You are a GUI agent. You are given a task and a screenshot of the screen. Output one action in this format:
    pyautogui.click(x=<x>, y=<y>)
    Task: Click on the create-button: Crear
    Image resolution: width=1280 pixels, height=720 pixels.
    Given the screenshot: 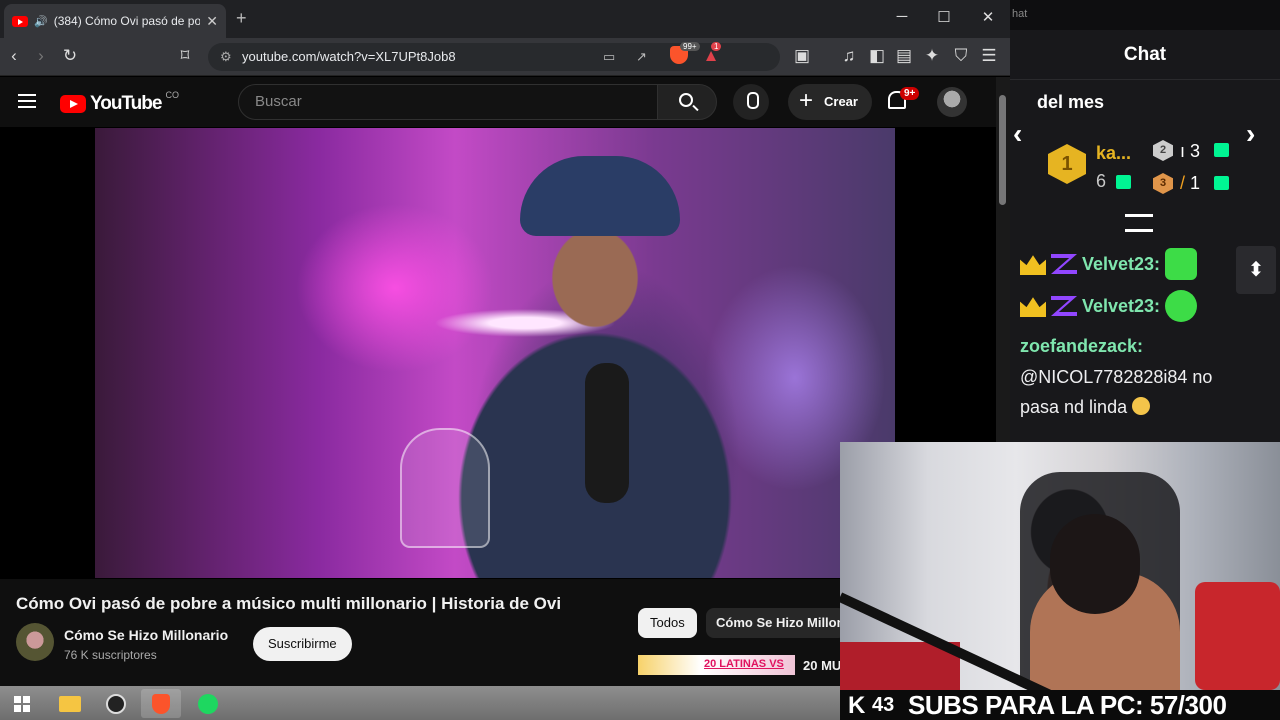 What is the action you would take?
    pyautogui.click(x=830, y=101)
    